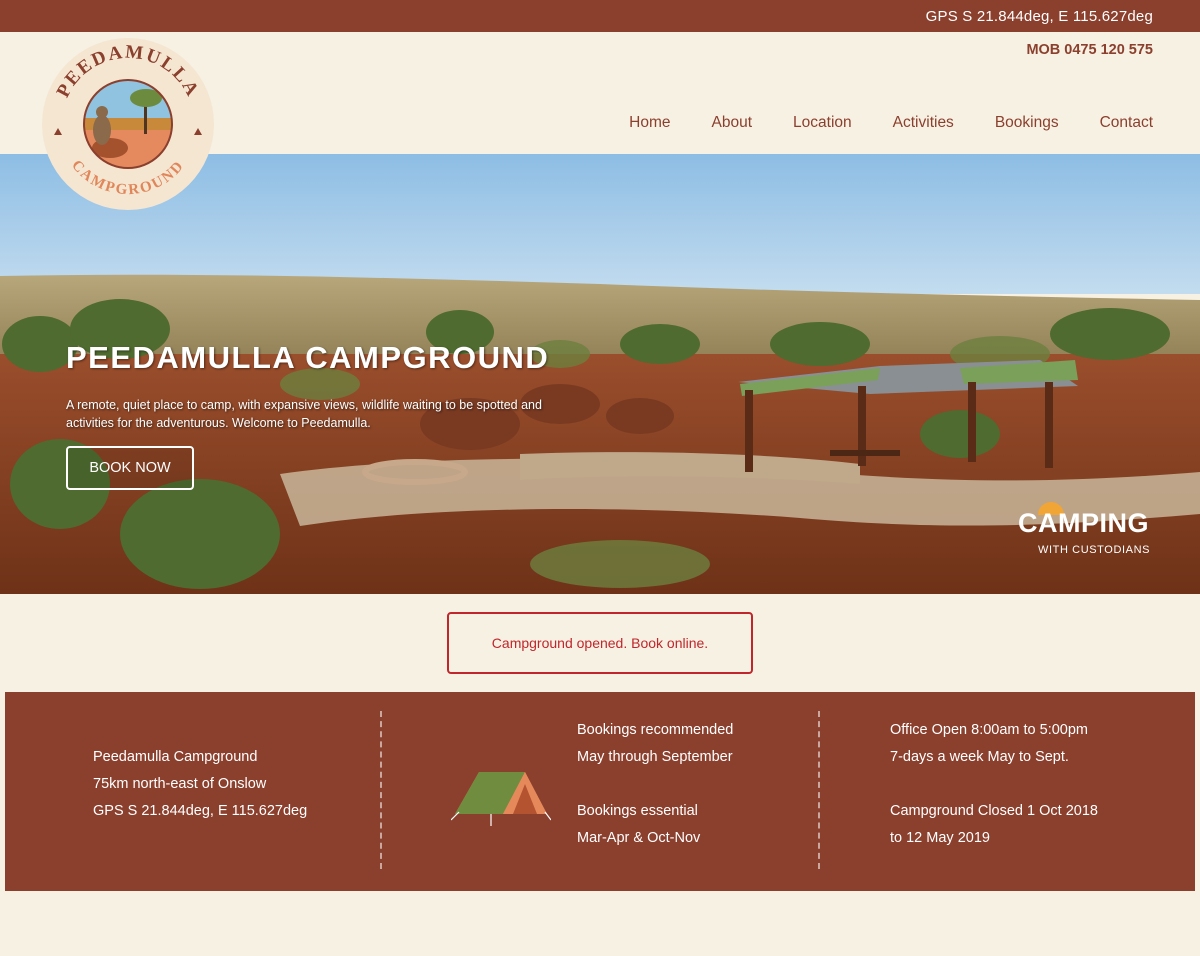 The width and height of the screenshot is (1200, 956). What do you see at coordinates (732, 123) in the screenshot?
I see `nav-about: About` at bounding box center [732, 123].